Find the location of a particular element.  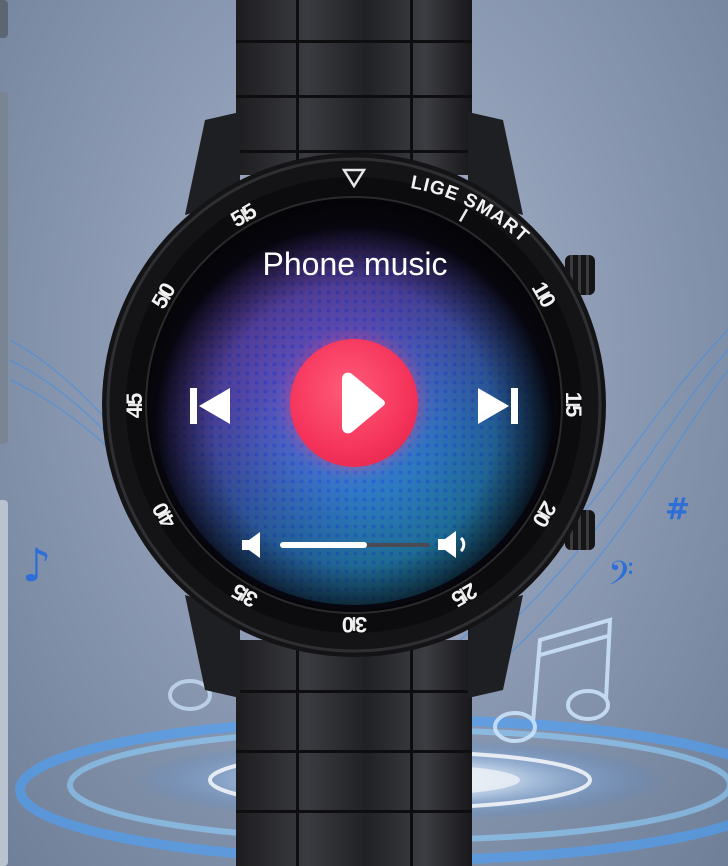

bezel-number: 45 is located at coordinates (134, 405).